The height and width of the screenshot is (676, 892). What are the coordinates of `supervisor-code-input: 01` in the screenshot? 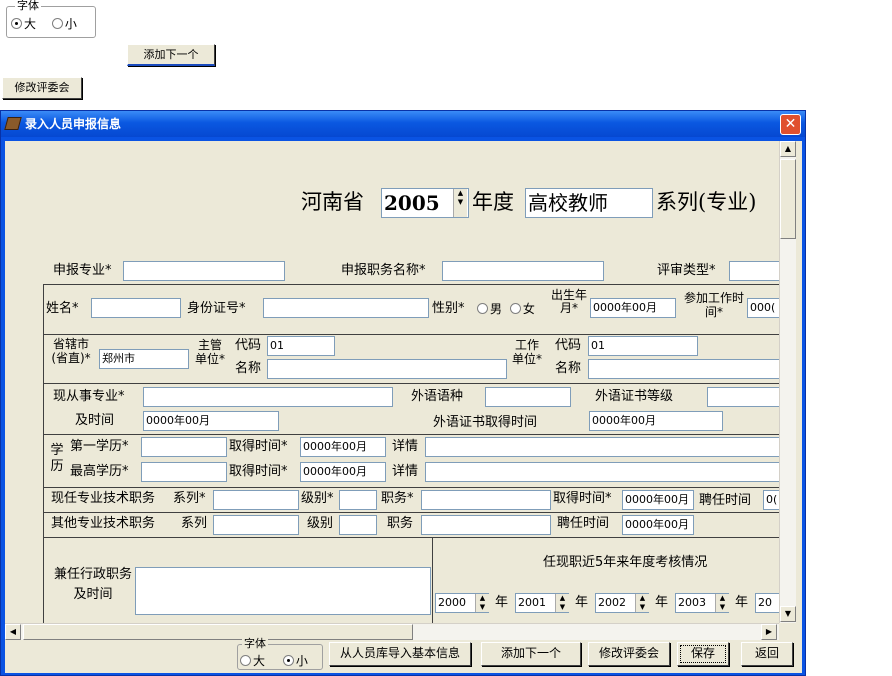 It's located at (301, 346).